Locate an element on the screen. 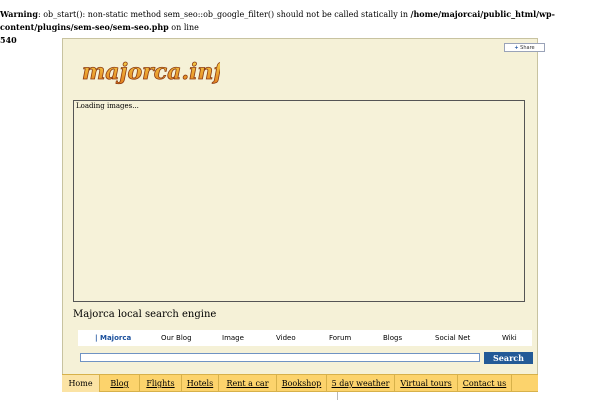 The width and height of the screenshot is (600, 400). nav-contact-us: Contact us is located at coordinates (485, 383).